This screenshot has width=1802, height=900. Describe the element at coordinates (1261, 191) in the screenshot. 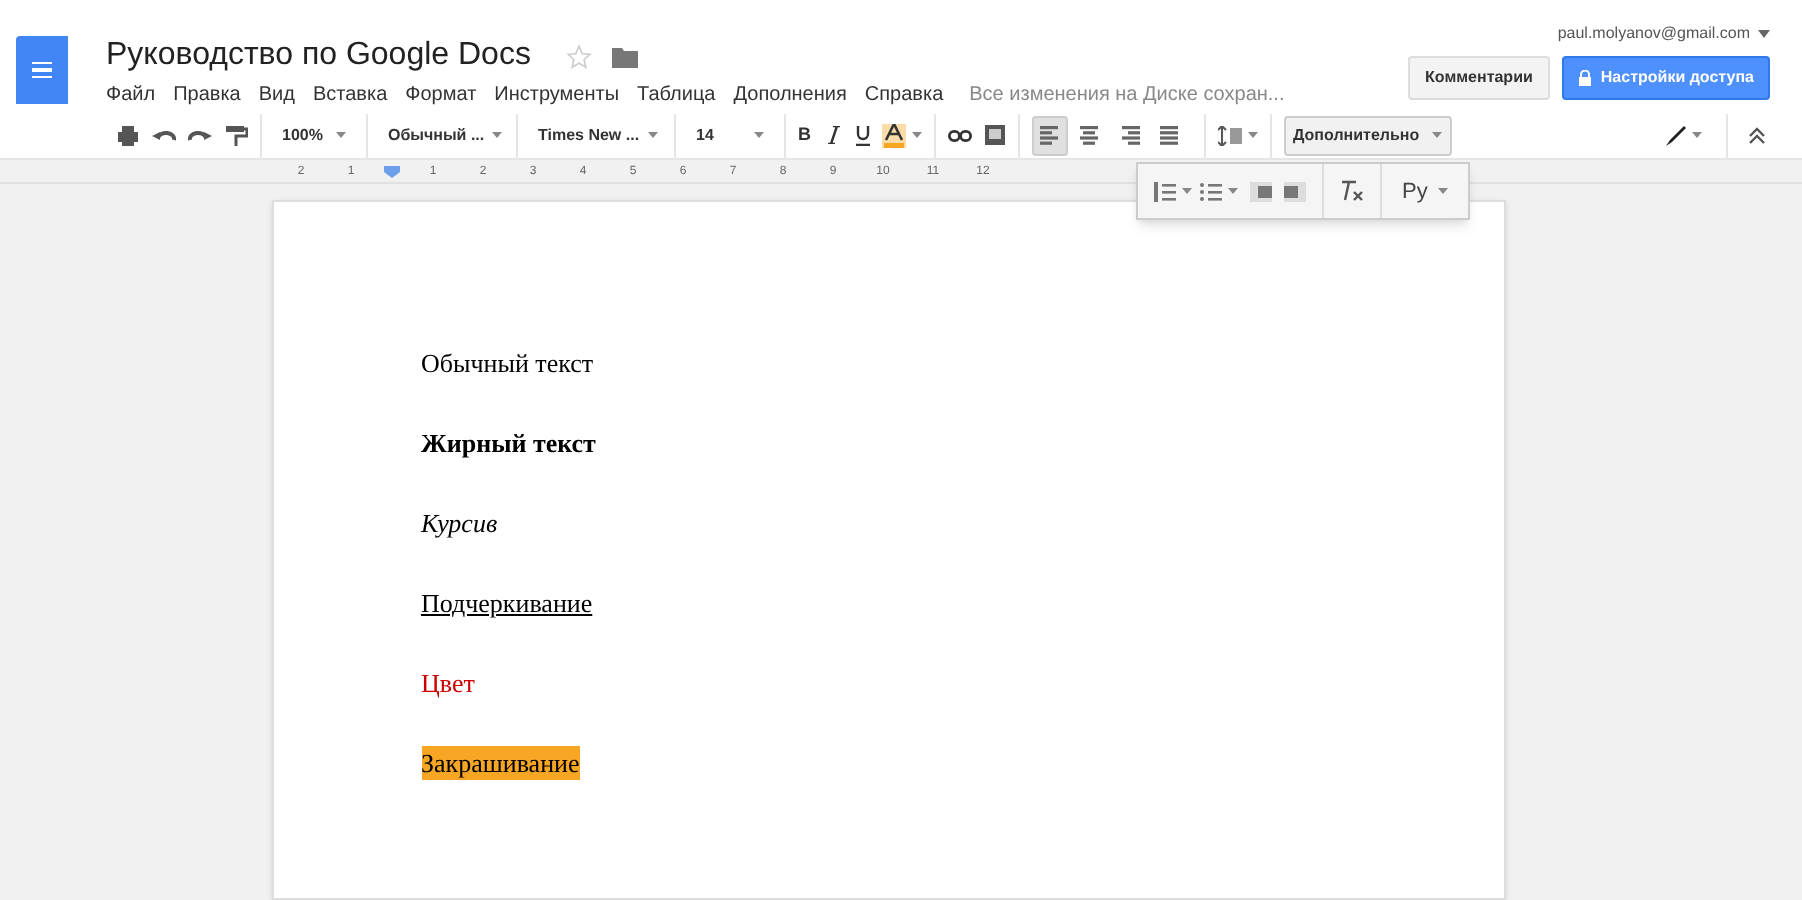

I see `decrease-indent-icon` at that location.